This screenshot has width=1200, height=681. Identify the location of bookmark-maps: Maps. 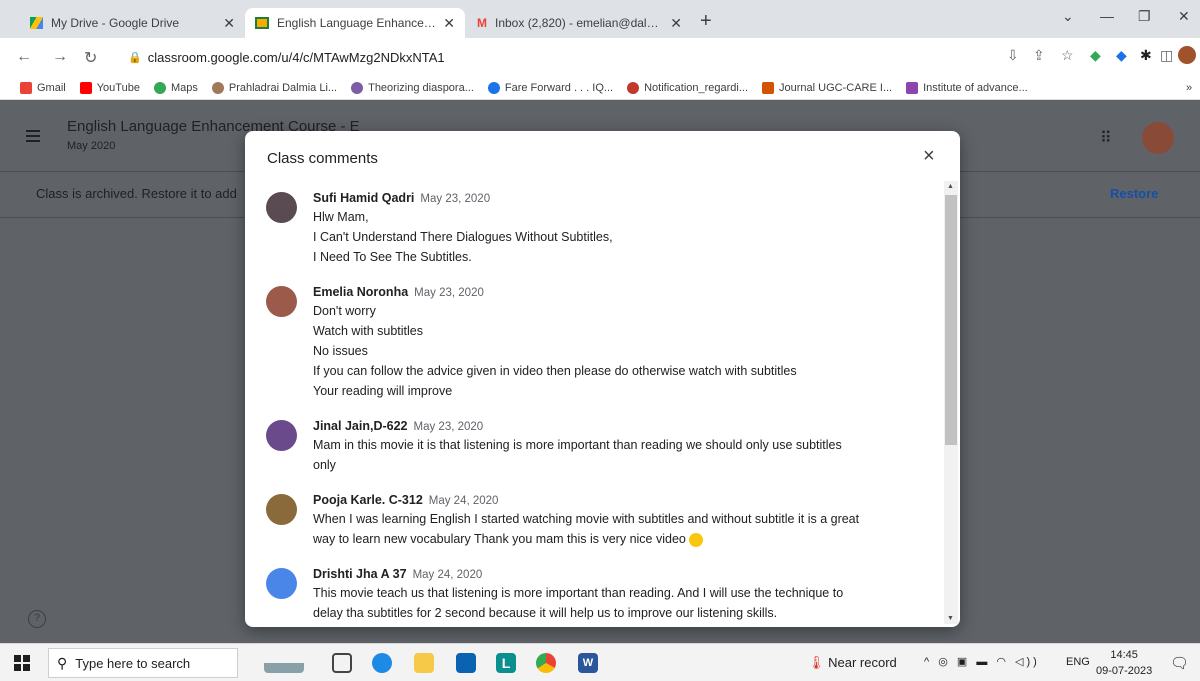
(175, 87).